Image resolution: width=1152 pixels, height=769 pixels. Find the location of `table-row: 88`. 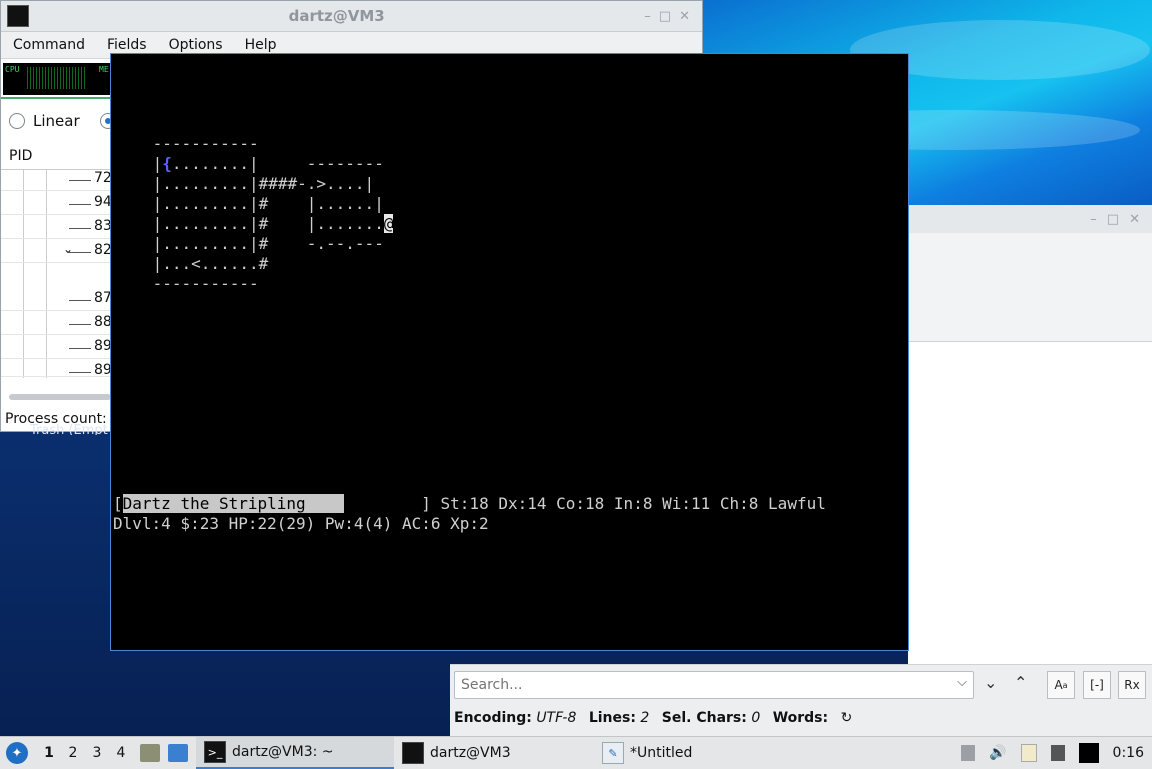

table-row: 88 is located at coordinates (56, 324).